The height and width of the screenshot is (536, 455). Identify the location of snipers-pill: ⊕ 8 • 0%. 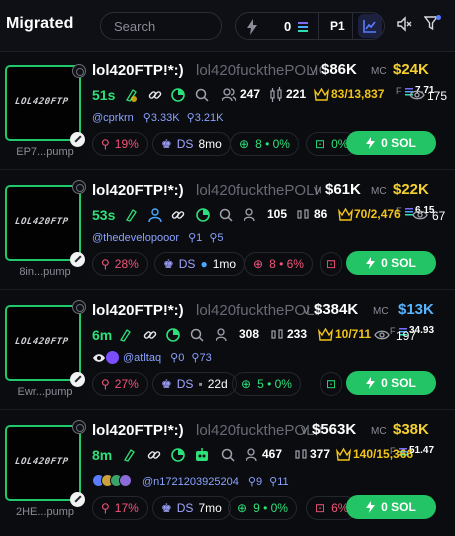
(264, 144).